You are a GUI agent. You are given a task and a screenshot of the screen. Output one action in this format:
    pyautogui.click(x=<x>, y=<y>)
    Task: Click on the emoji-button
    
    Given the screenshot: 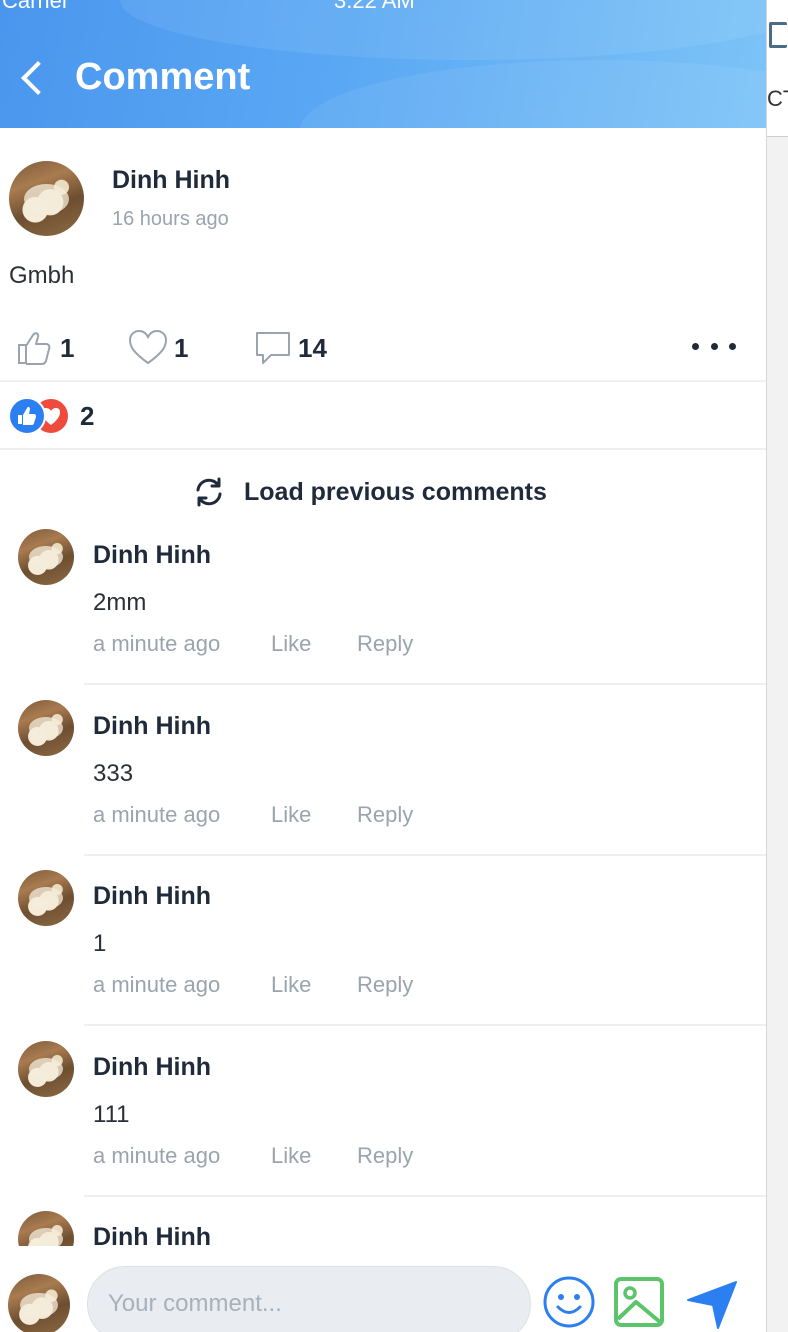 What is the action you would take?
    pyautogui.click(x=569, y=1302)
    